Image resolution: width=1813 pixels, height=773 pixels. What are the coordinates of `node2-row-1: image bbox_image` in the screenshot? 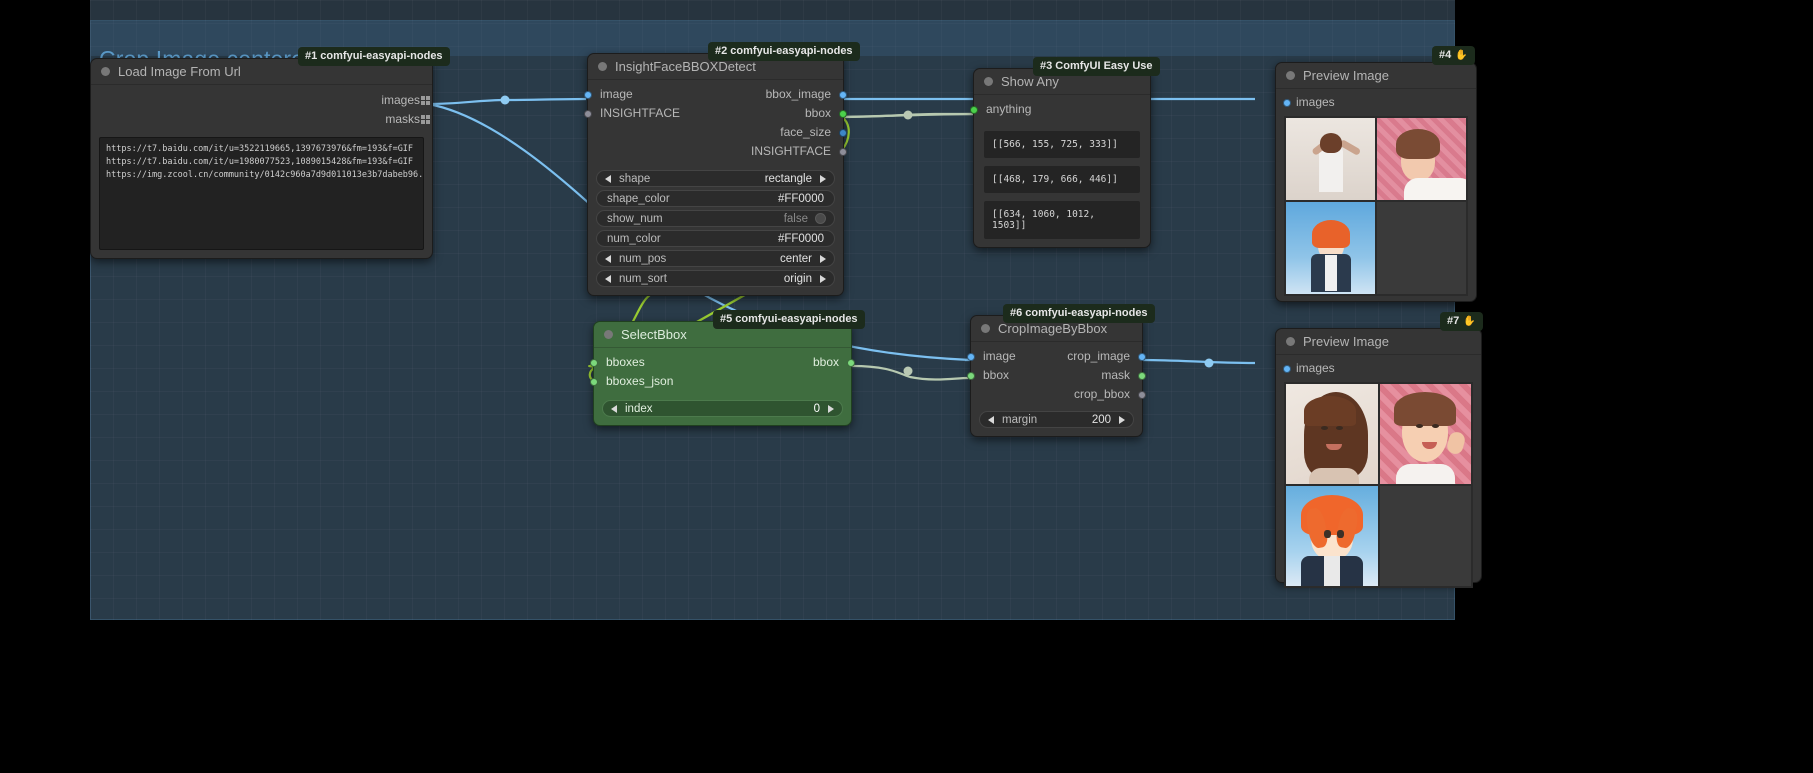 It's located at (715, 94).